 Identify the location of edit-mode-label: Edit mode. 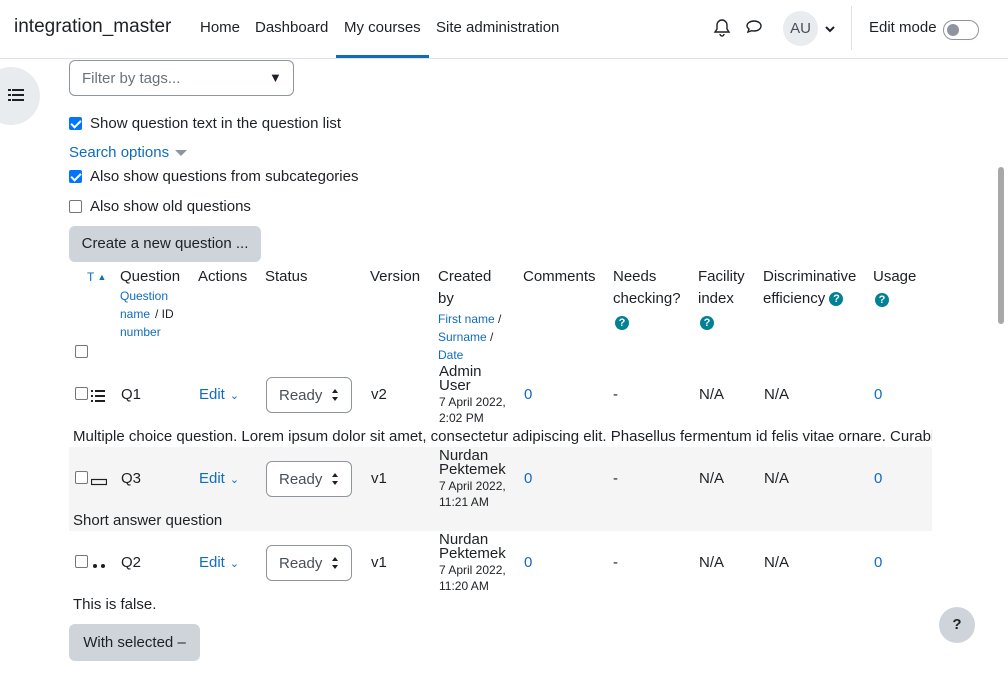
(903, 27).